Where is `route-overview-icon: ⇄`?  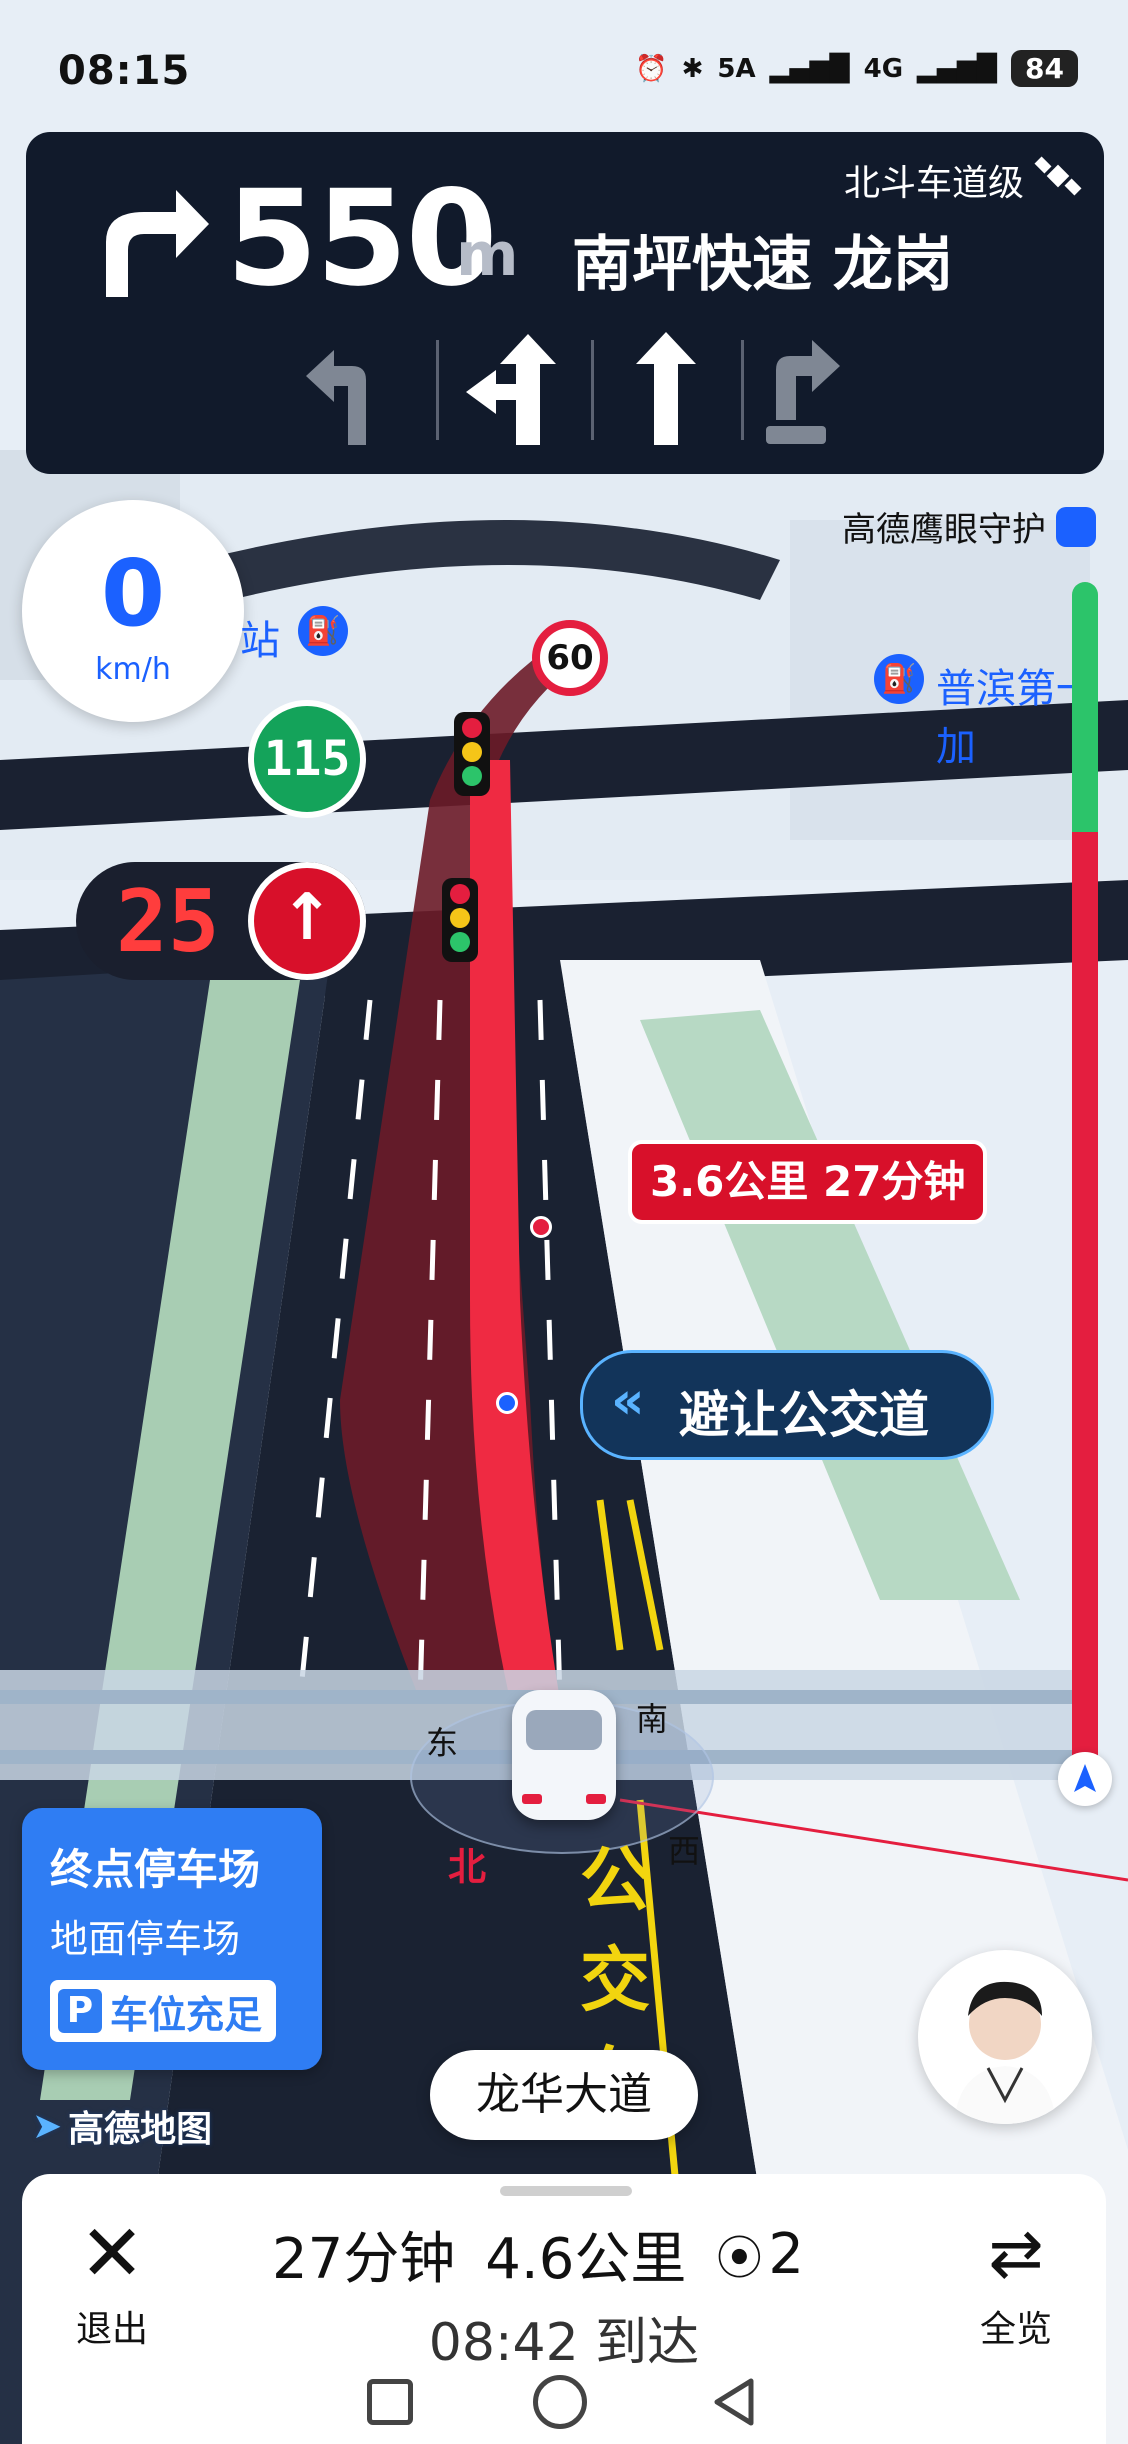
route-overview-icon: ⇄ is located at coordinates (1016, 2253).